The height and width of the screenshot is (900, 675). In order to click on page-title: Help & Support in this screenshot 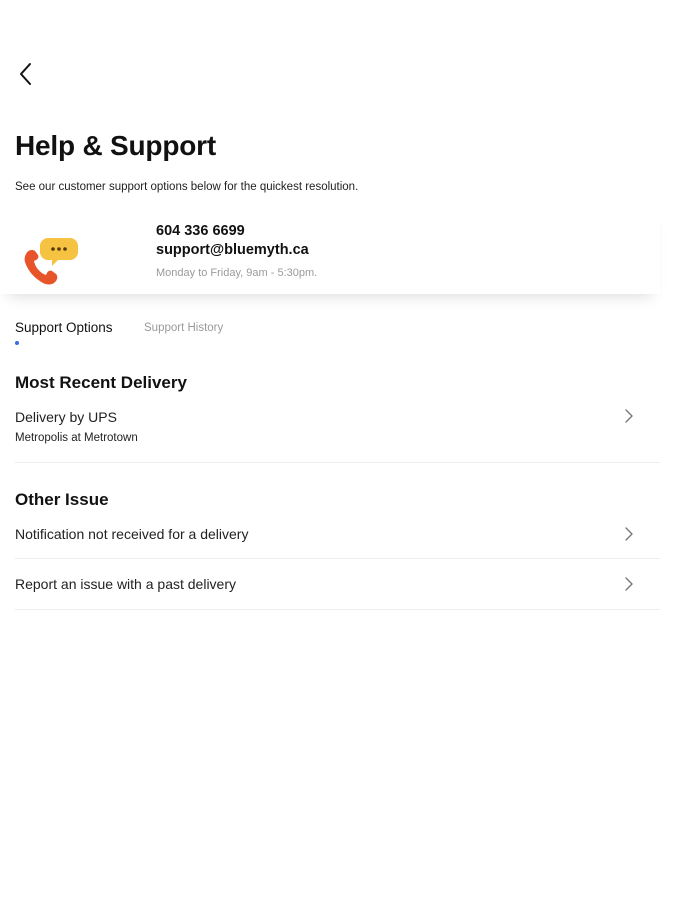, I will do `click(115, 145)`.